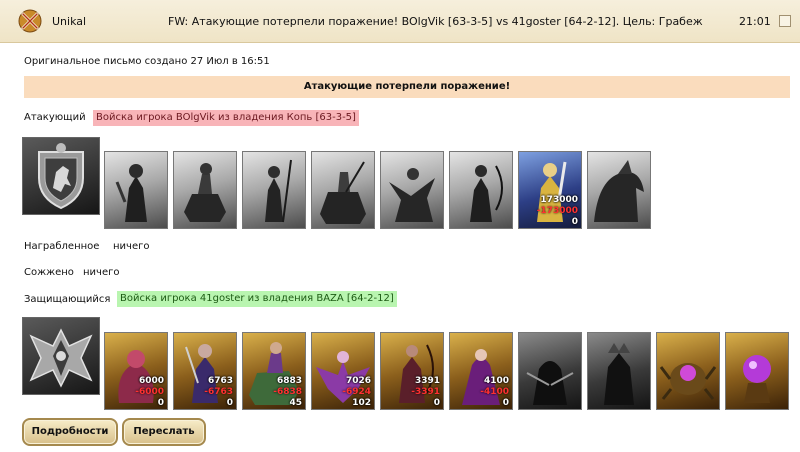  What do you see at coordinates (427, 381) in the screenshot?
I see `unit-count: 3391` at bounding box center [427, 381].